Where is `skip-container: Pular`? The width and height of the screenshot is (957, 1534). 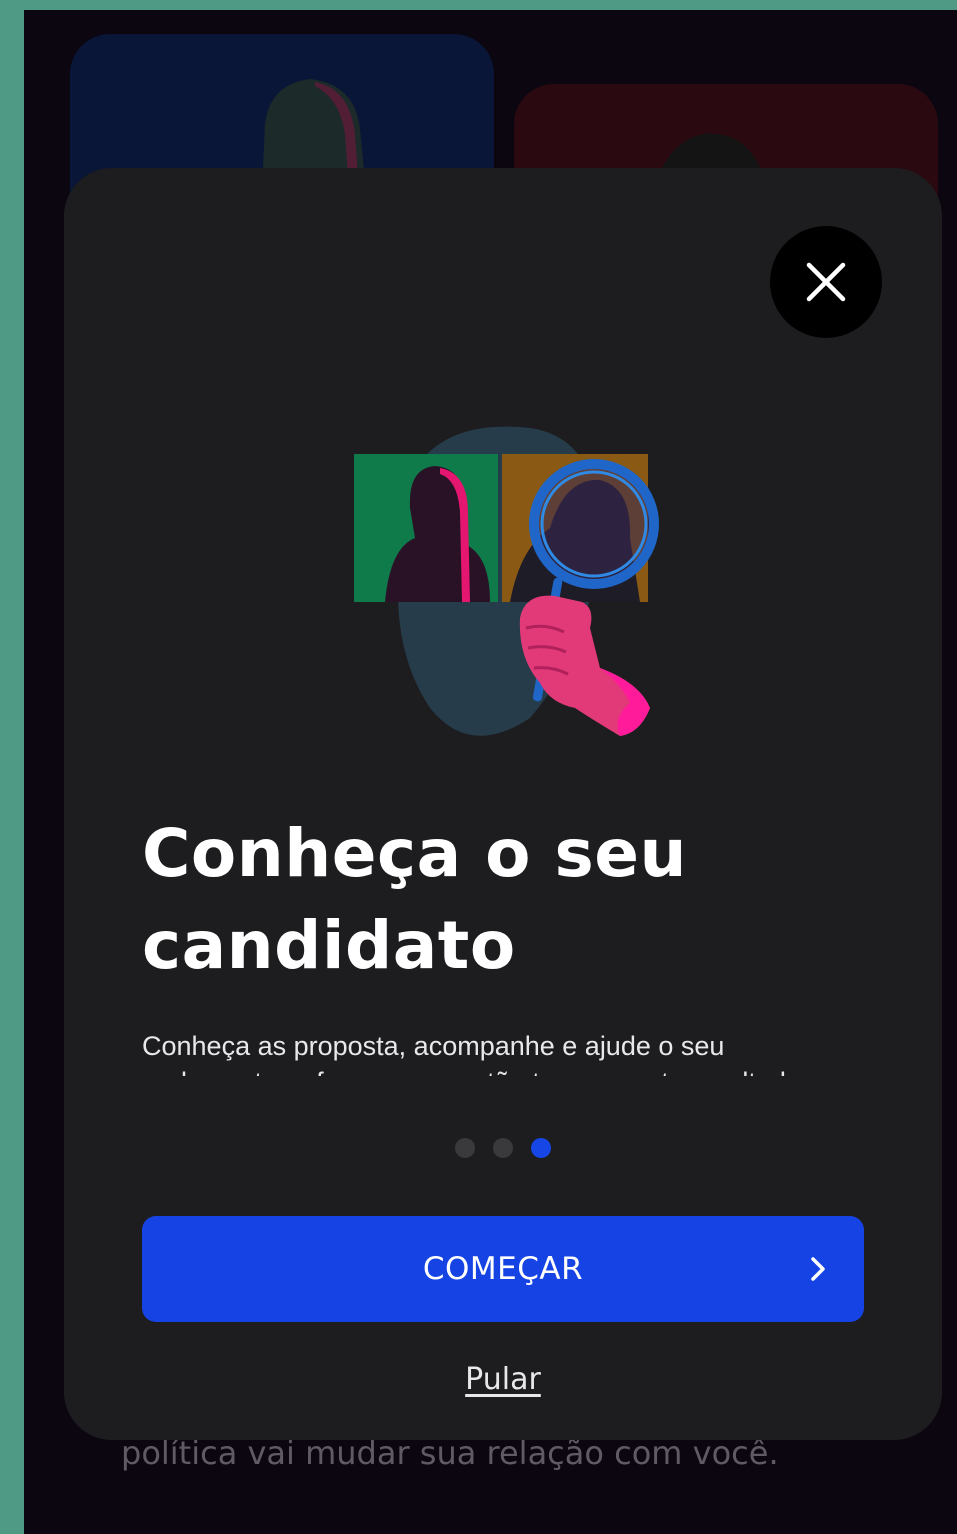 skip-container: Pular is located at coordinates (503, 1379).